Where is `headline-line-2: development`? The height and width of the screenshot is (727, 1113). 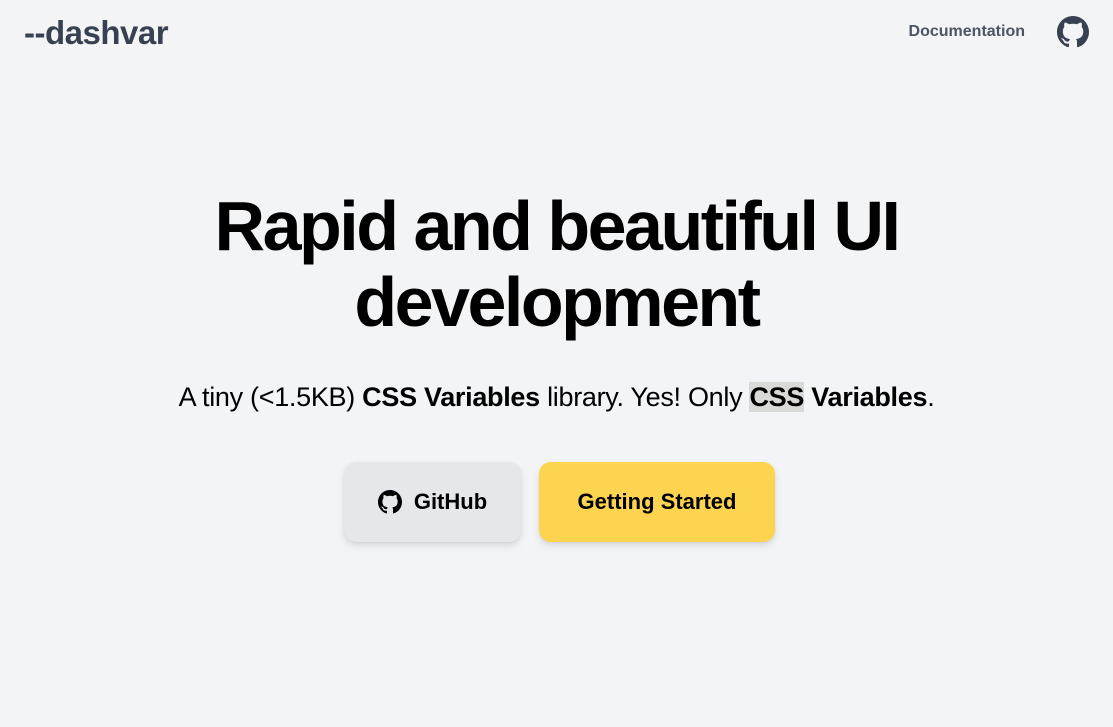
headline-line-2: development is located at coordinates (557, 302).